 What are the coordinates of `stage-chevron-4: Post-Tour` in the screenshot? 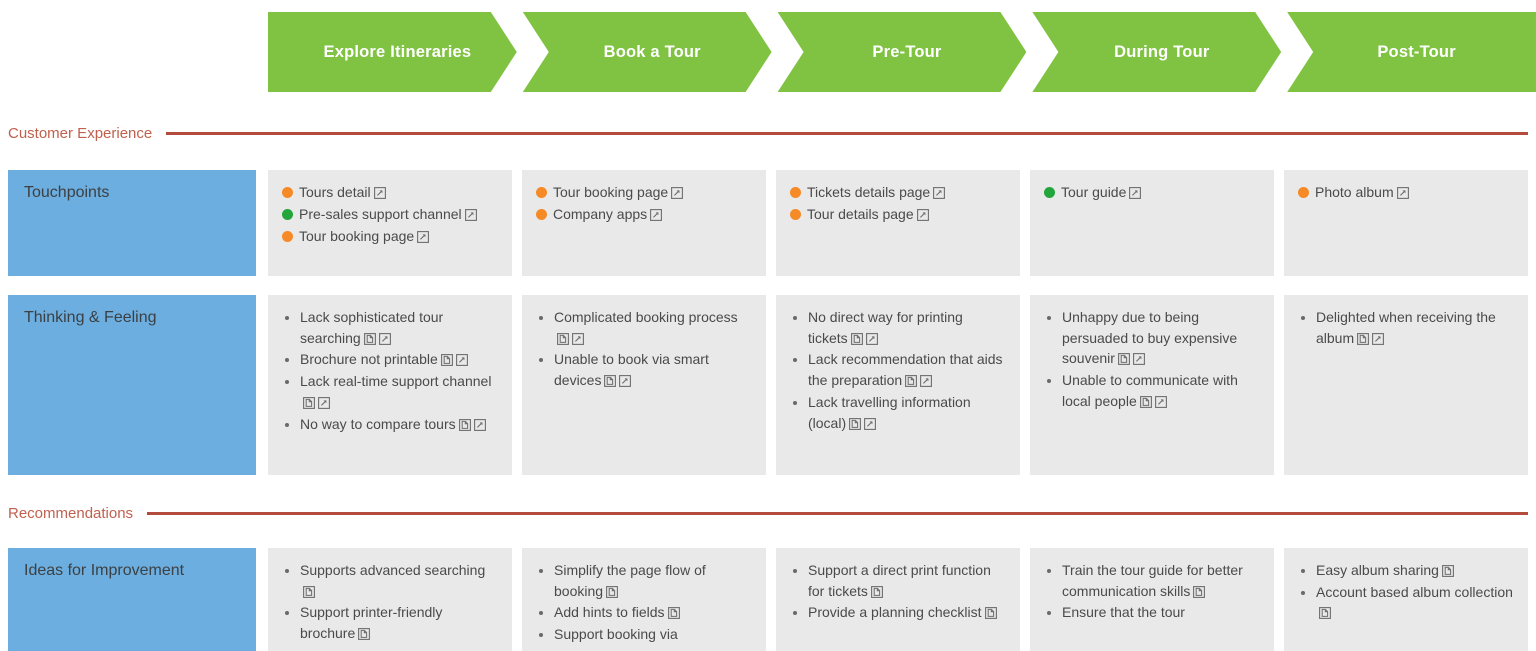 It's located at (1411, 52).